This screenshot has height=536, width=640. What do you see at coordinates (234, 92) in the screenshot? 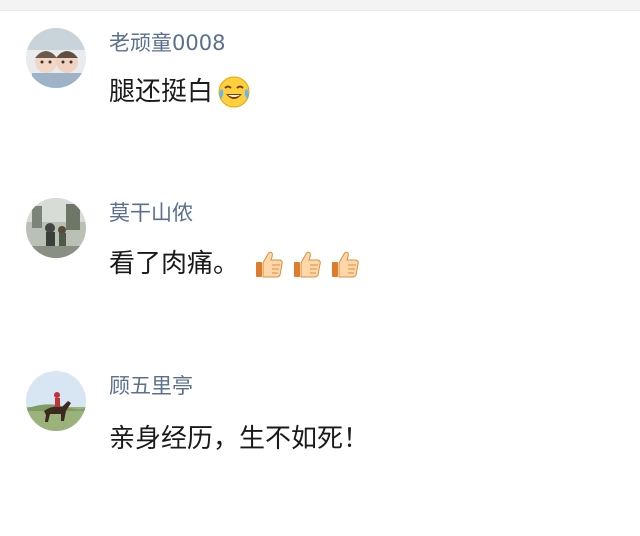
I see `laughing-crying-emoji-icon` at bounding box center [234, 92].